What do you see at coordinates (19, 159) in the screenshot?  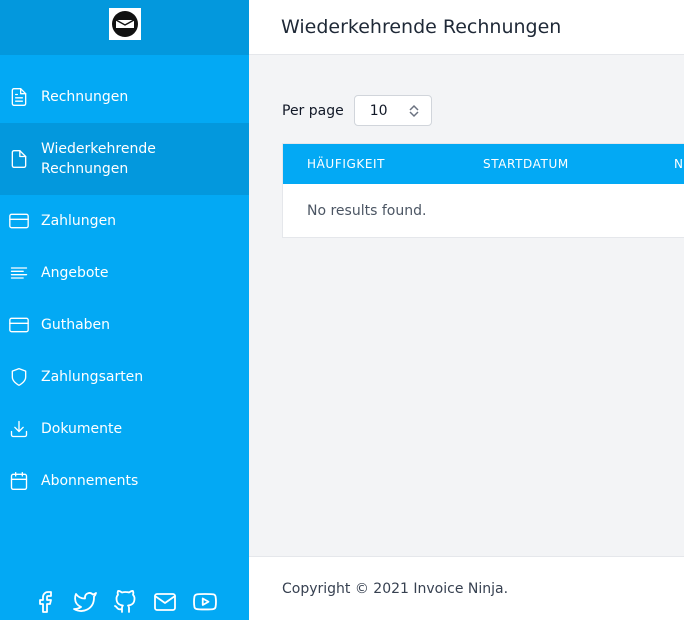 I see `file-icon` at bounding box center [19, 159].